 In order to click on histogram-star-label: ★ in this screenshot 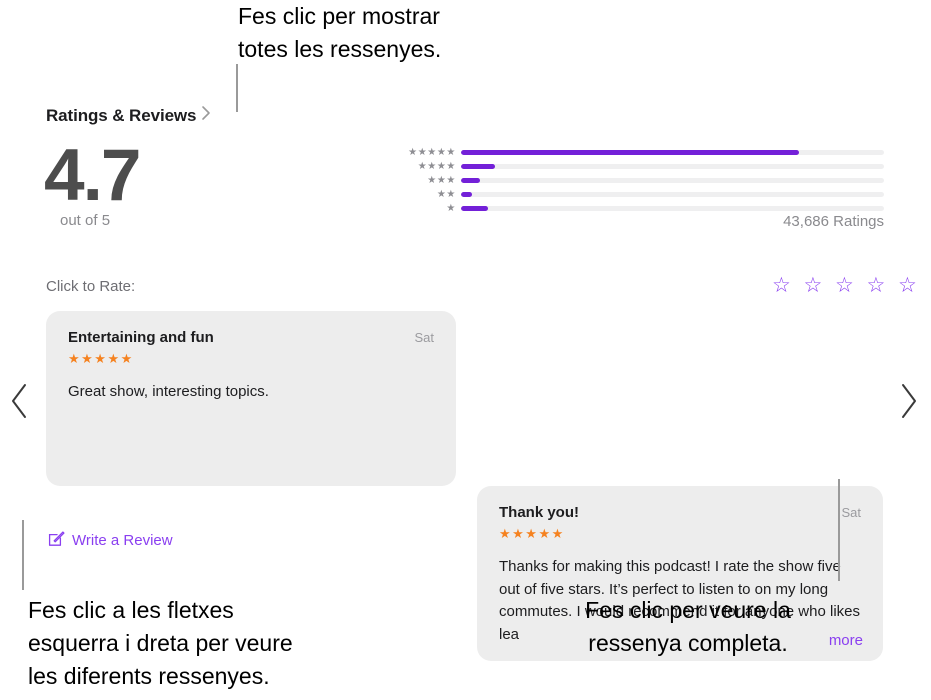, I will do `click(451, 208)`.